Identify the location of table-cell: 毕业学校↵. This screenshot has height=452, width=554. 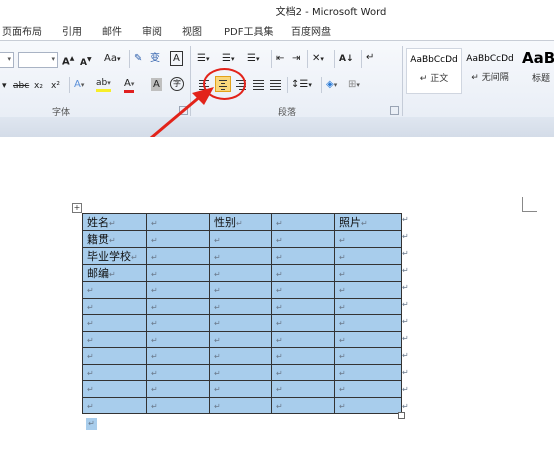
(114, 256).